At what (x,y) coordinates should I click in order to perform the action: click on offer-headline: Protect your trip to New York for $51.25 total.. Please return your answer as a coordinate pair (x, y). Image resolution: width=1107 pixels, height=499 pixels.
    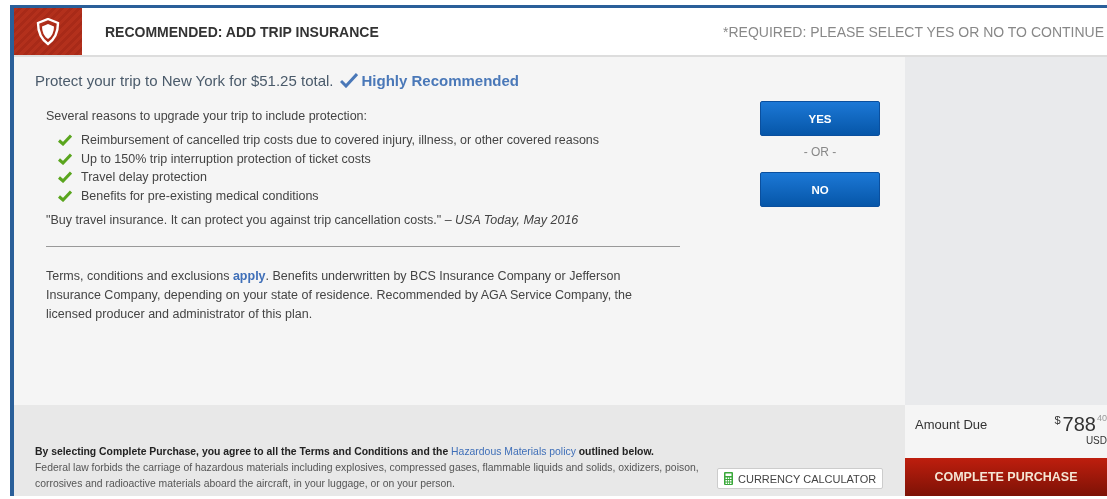
    Looking at the image, I should click on (184, 80).